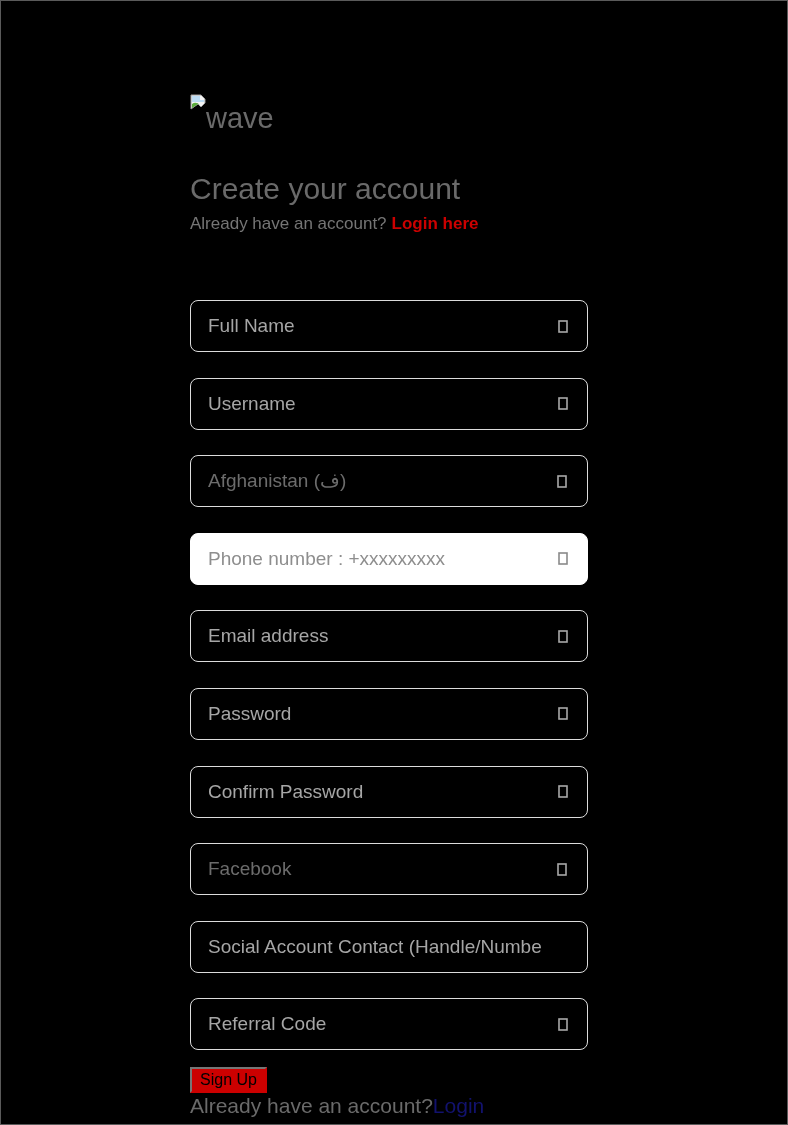  I want to click on page-title: Create your account, so click(326, 189).